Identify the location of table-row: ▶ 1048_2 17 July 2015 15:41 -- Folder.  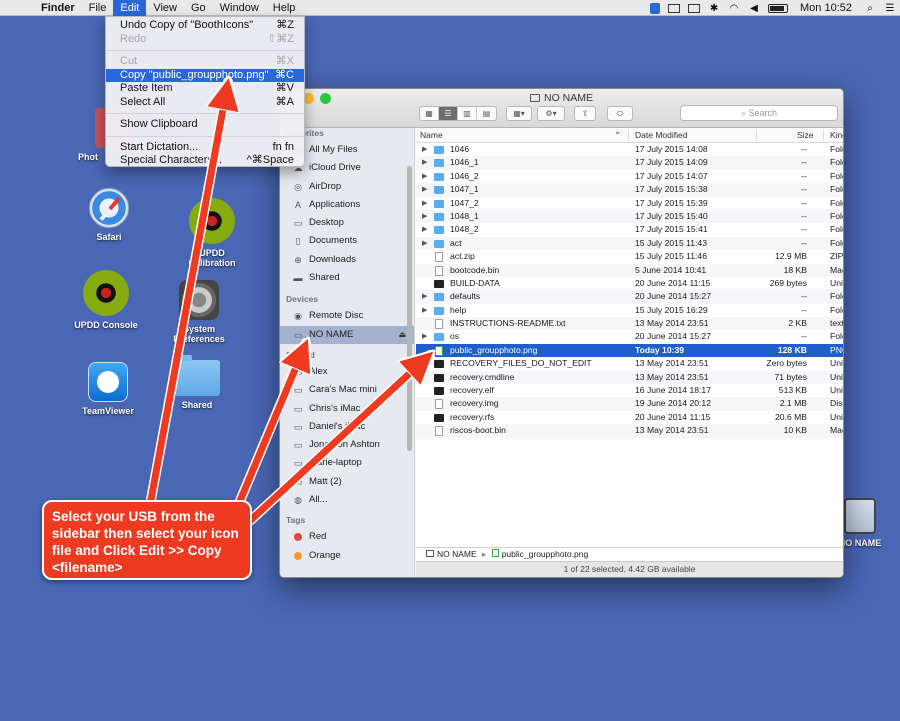
(629, 229).